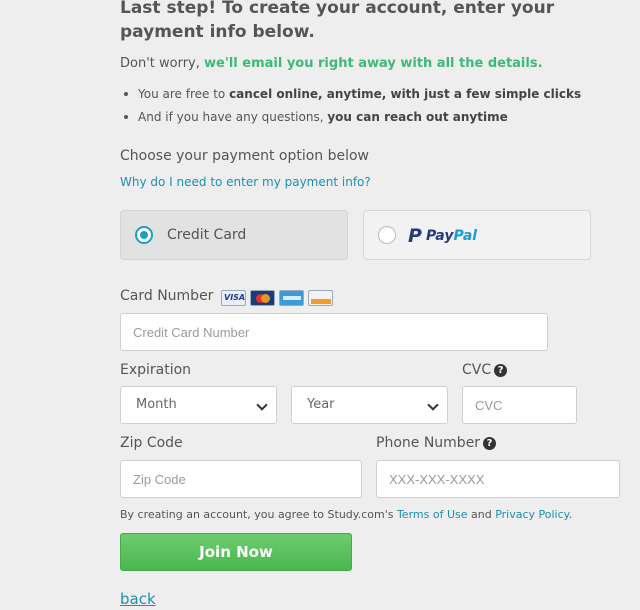 This screenshot has width=640, height=610. I want to click on cvc-input, so click(519, 405).